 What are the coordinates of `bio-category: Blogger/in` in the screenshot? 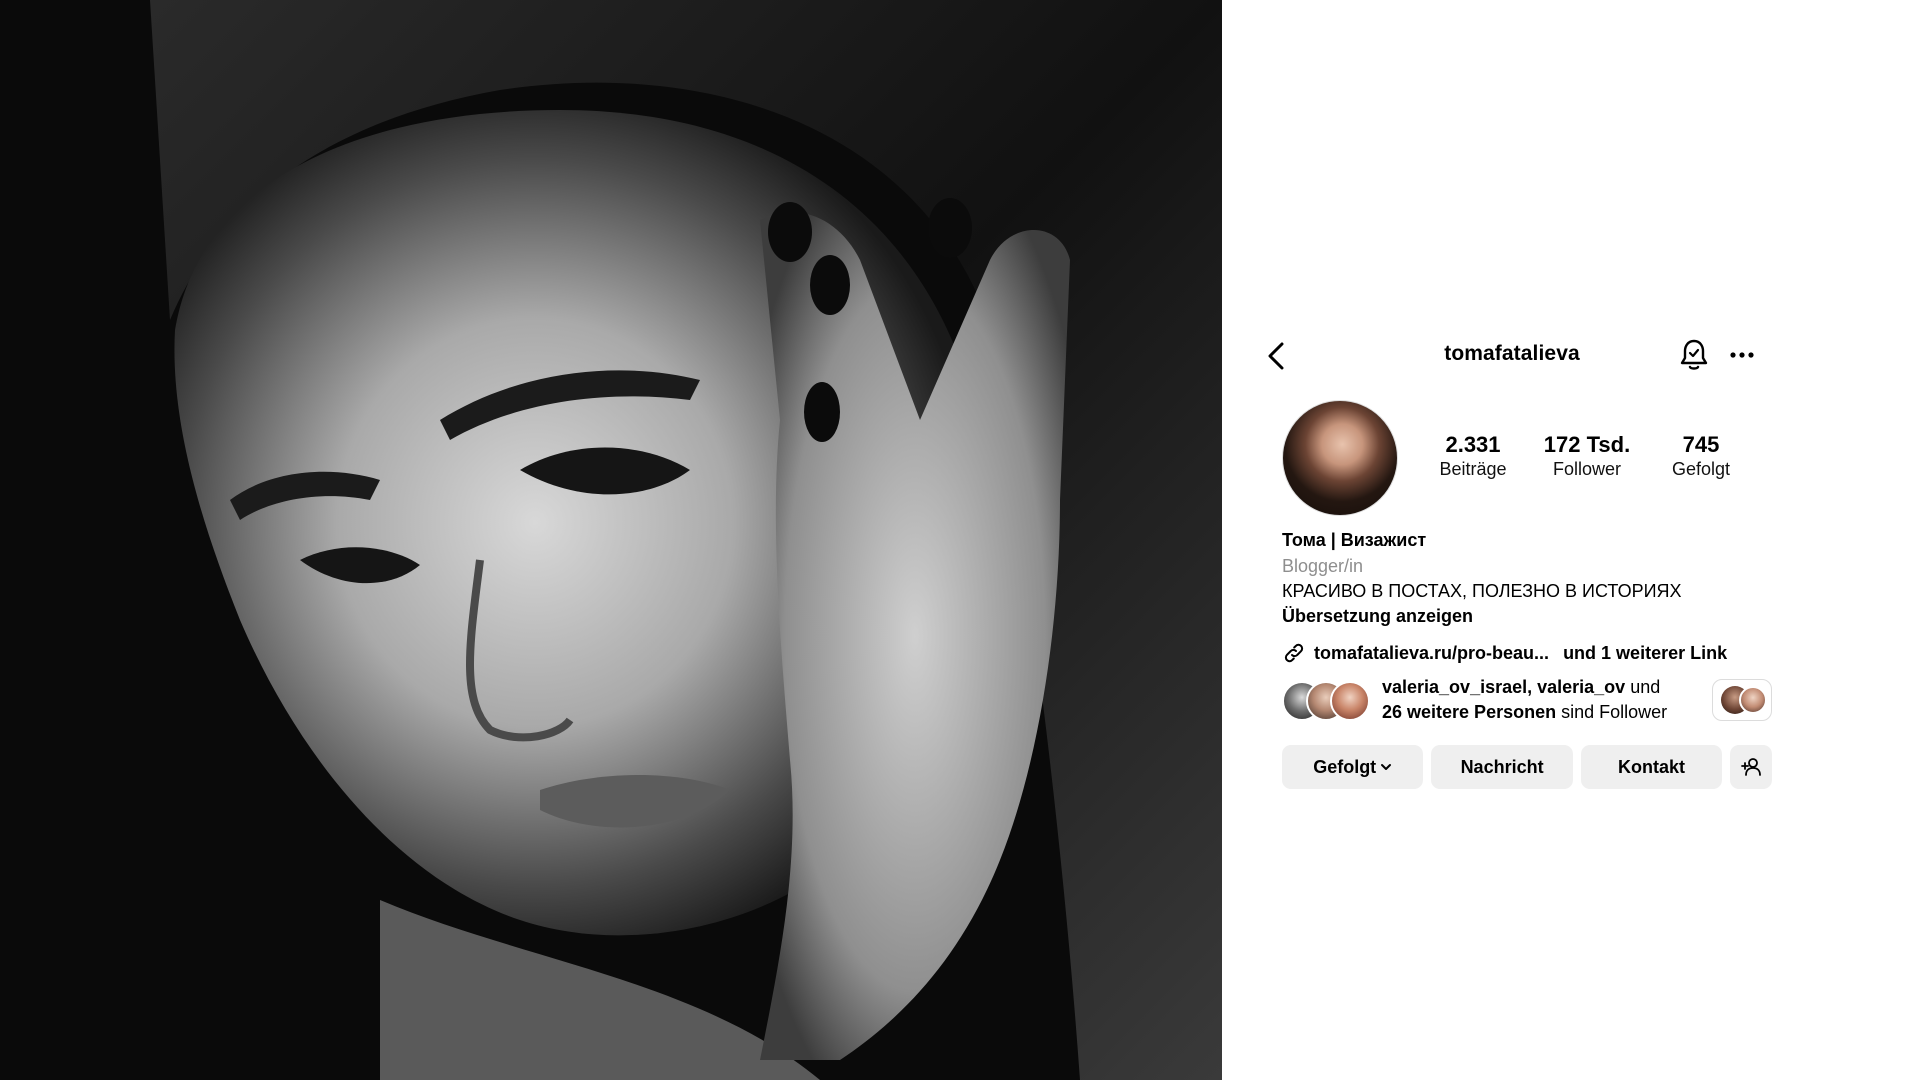 It's located at (1323, 566).